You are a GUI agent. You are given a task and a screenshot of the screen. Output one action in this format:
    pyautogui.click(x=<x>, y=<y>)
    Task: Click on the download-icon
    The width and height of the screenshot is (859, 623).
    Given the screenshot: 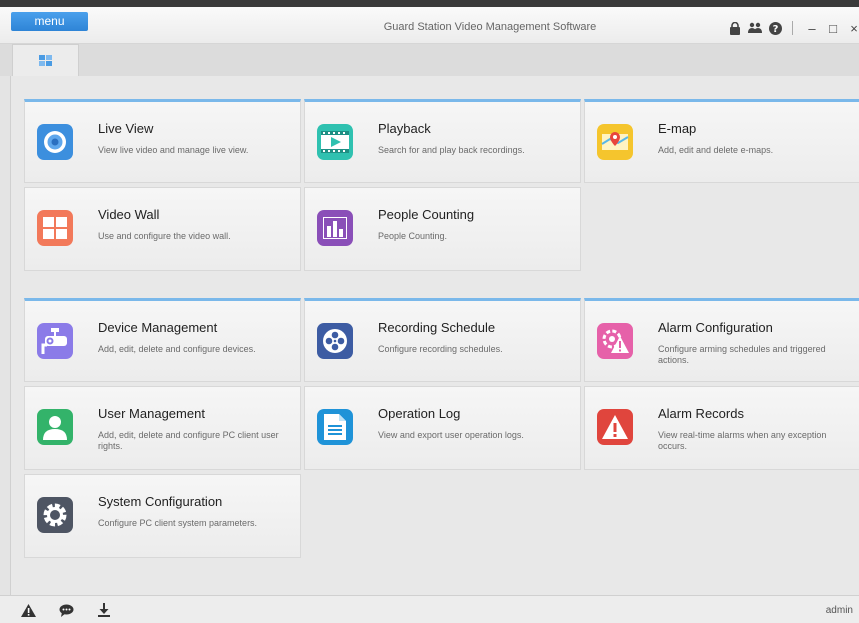 What is the action you would take?
    pyautogui.click(x=104, y=610)
    